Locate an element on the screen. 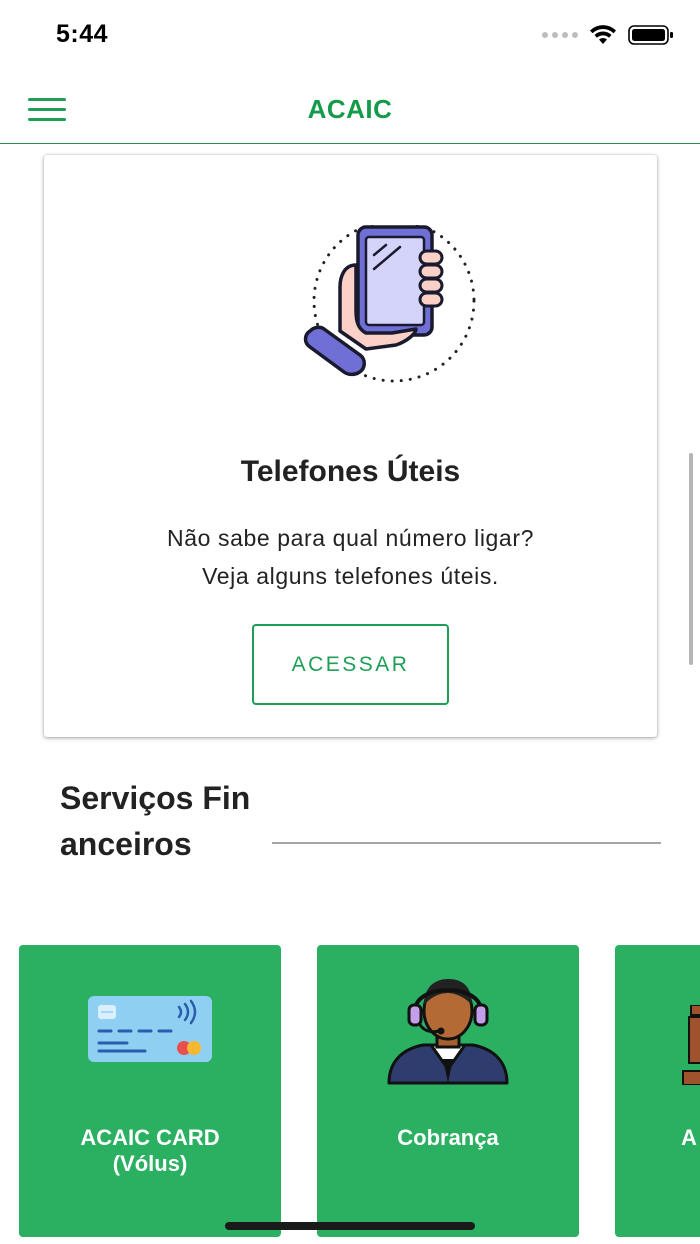 This screenshot has width=700, height=1244. service-card-acaic-card: ACAIC CARD (Vólus) is located at coordinates (150, 1091).